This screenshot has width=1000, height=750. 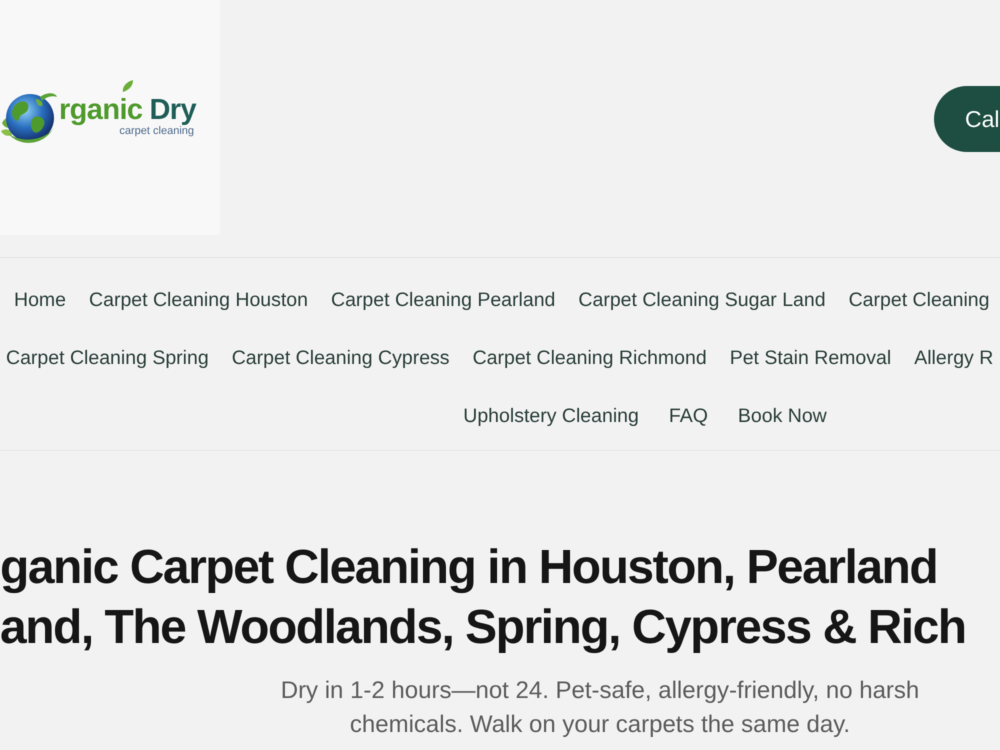 What do you see at coordinates (156, 130) in the screenshot?
I see `logo-tagline: carpet cleaning` at bounding box center [156, 130].